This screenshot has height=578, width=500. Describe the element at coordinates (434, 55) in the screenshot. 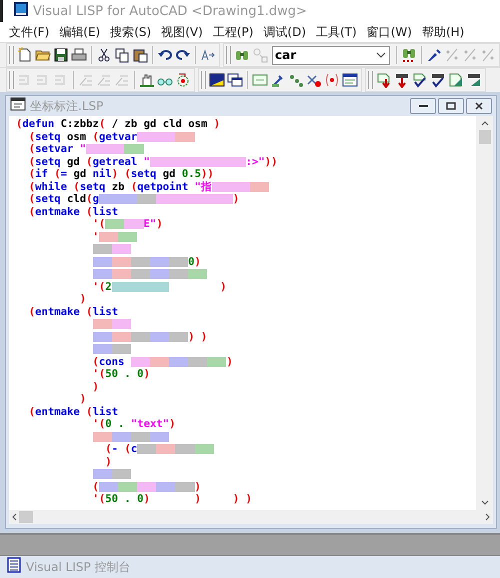

I see `pen-icon` at that location.